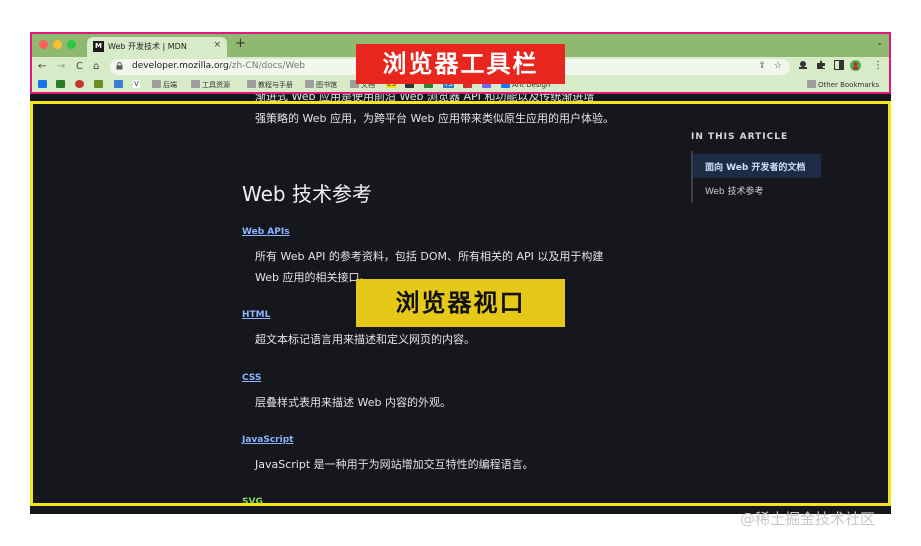 This screenshot has height=546, width=921. Describe the element at coordinates (240, 44) in the screenshot. I see `new-tab-button: +` at that location.